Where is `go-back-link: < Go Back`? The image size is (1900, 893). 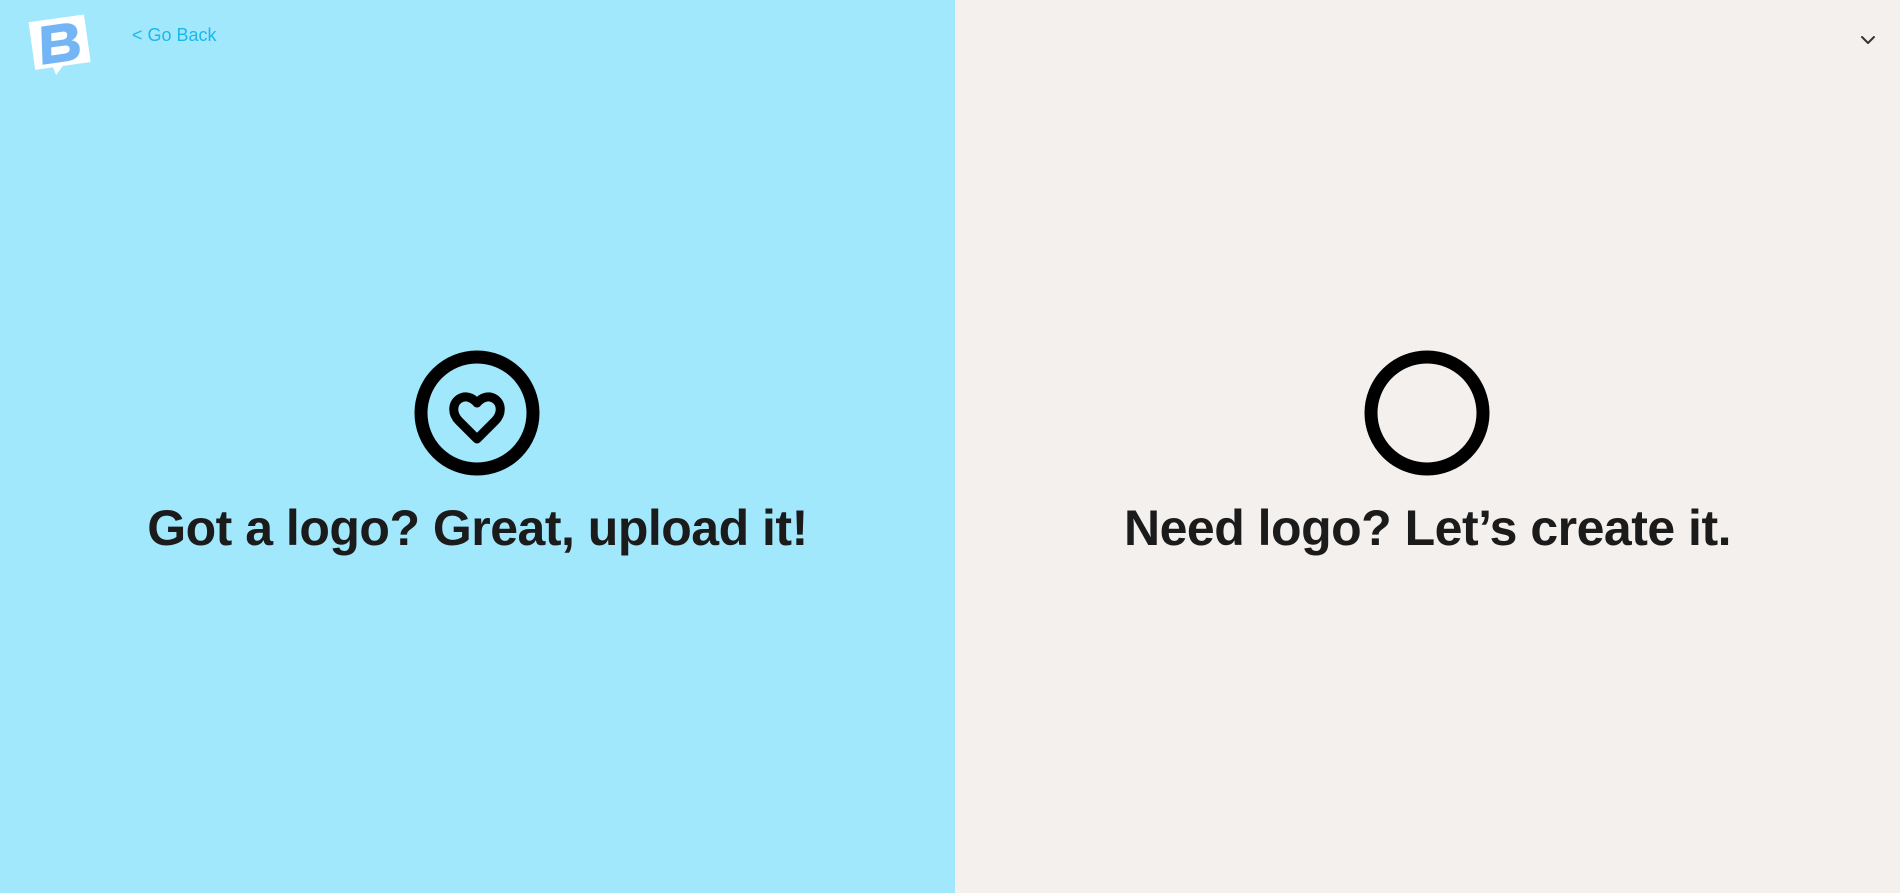
go-back-link: < Go Back is located at coordinates (174, 35).